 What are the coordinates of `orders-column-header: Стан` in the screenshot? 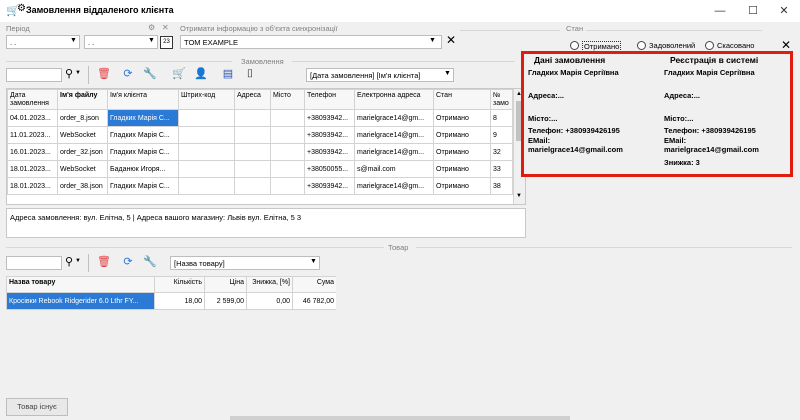 It's located at (462, 99).